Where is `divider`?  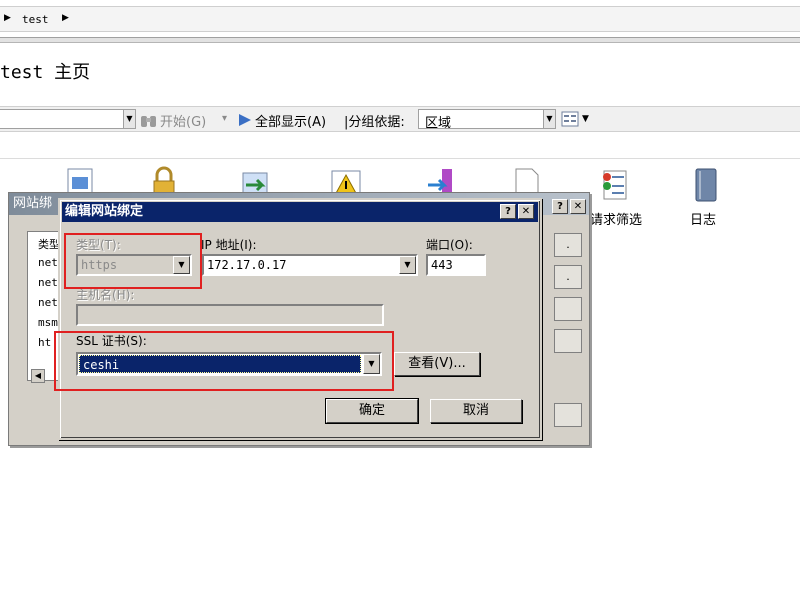 divider is located at coordinates (400, 40).